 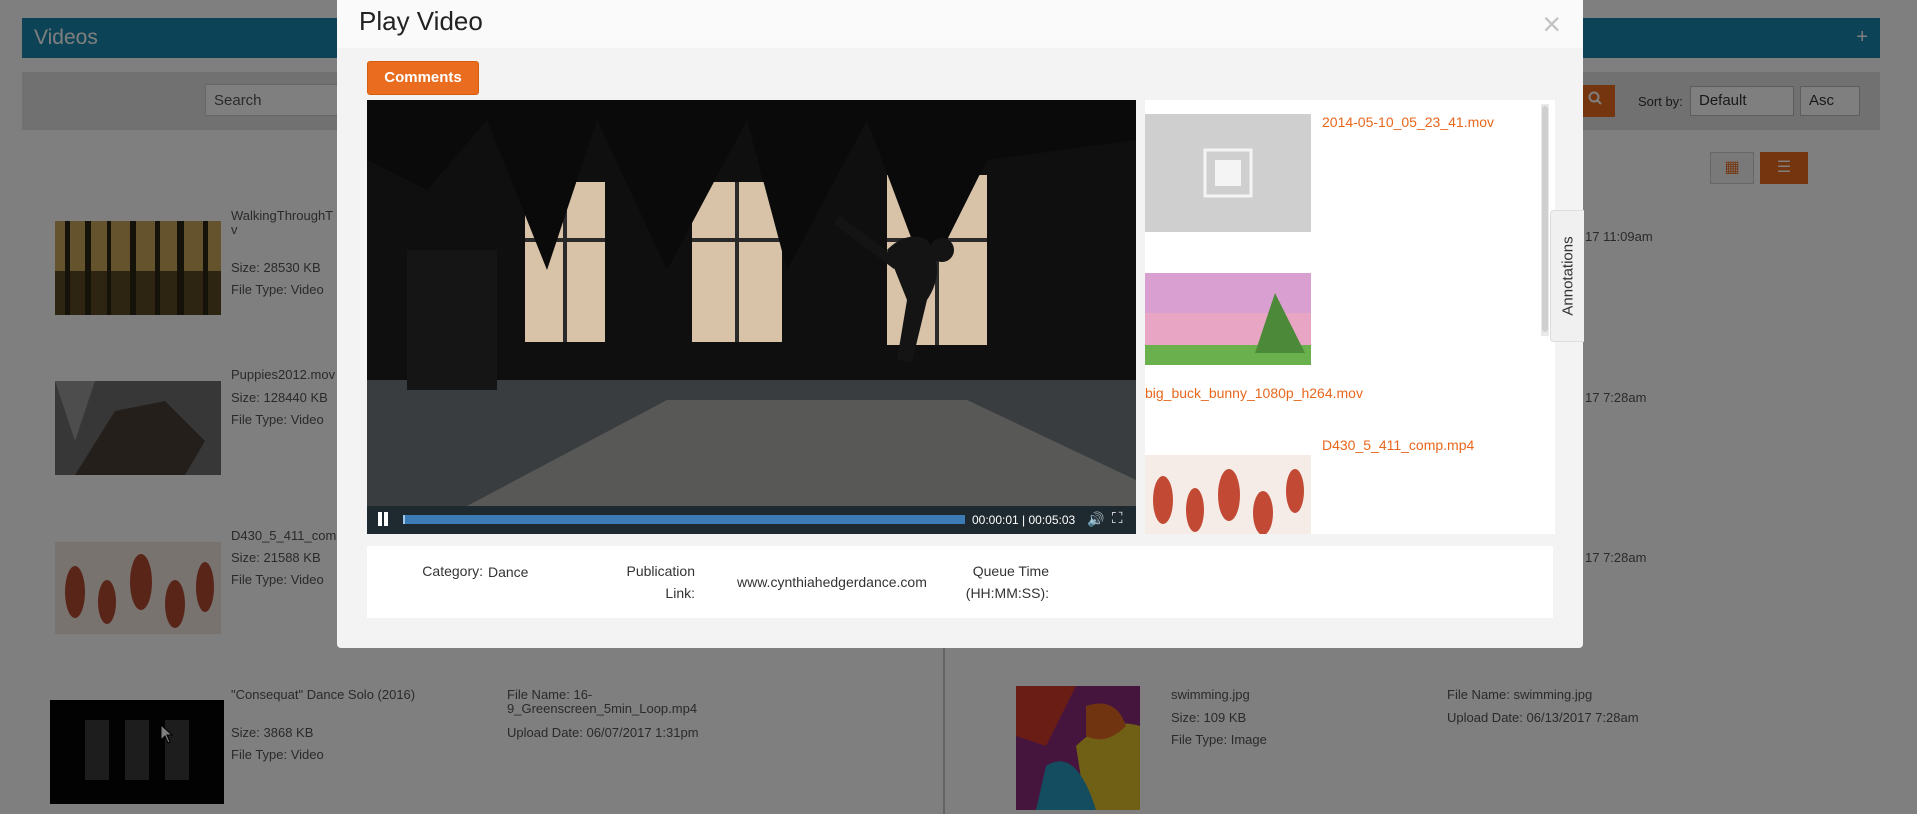 I want to click on video-placeholder-thumbnail, so click(x=1228, y=173).